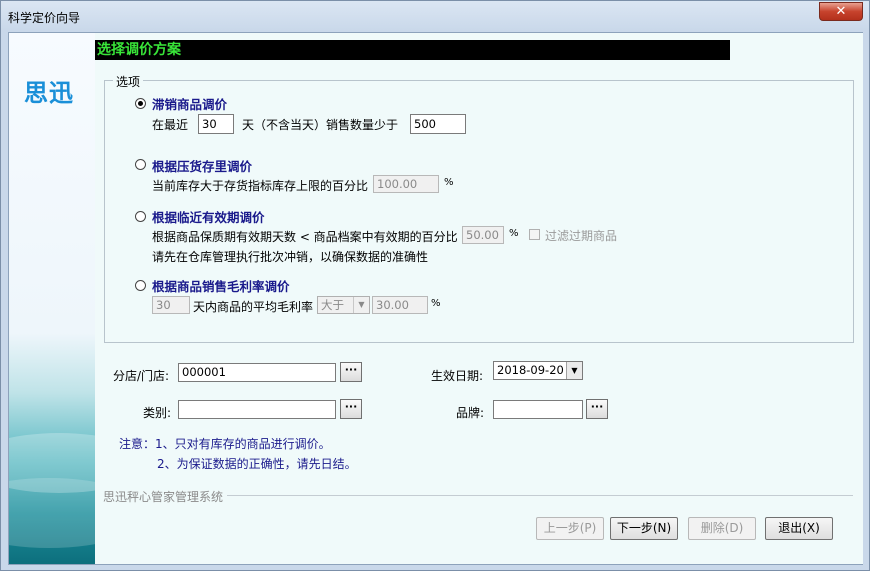  What do you see at coordinates (140, 216) in the screenshot?
I see `radio-expiry` at bounding box center [140, 216].